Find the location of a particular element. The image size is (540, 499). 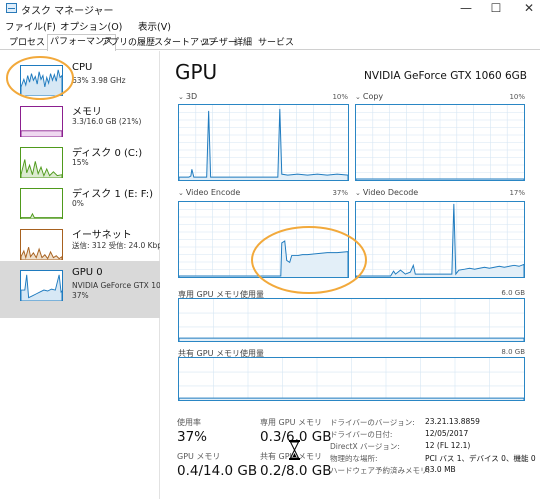

resource-detail: 送信: 312 受信: 24.0 Kbps is located at coordinates (116, 245).